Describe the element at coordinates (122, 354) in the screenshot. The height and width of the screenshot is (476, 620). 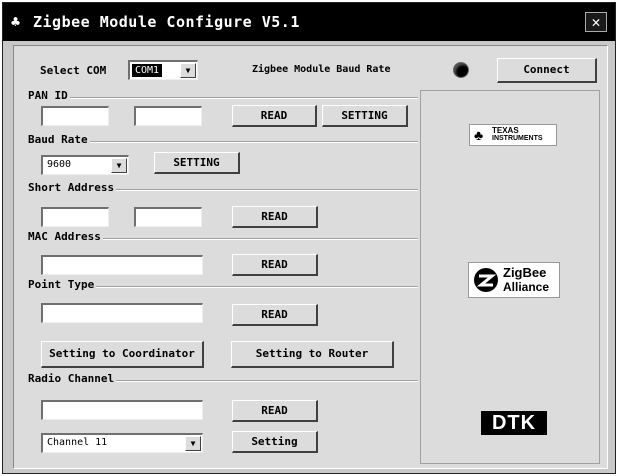
I see `set-coordinator-button: Setting to Coordinator` at that location.